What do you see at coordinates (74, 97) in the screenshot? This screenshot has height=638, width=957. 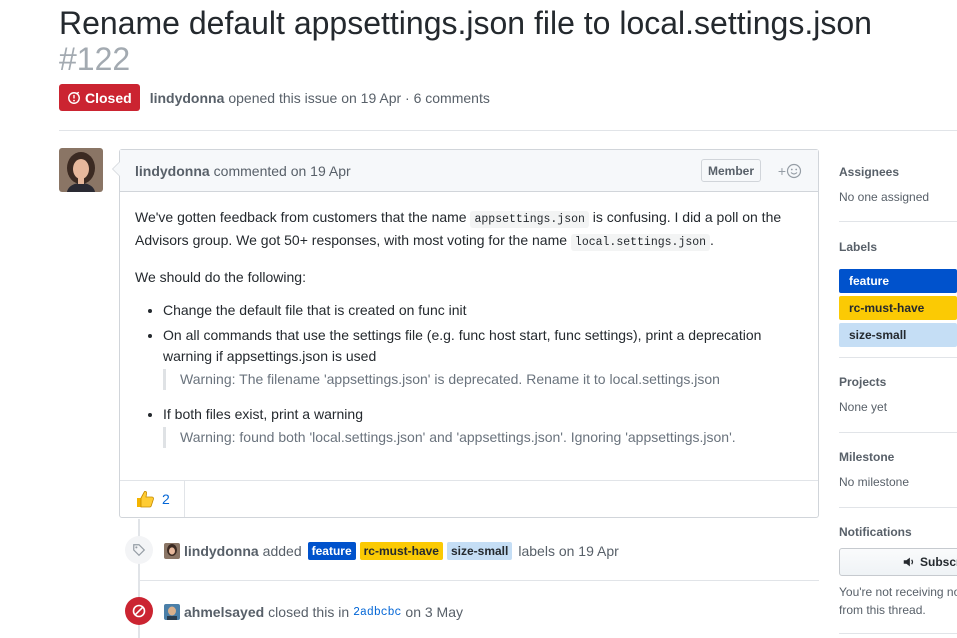 I see `issue-closed-icon` at bounding box center [74, 97].